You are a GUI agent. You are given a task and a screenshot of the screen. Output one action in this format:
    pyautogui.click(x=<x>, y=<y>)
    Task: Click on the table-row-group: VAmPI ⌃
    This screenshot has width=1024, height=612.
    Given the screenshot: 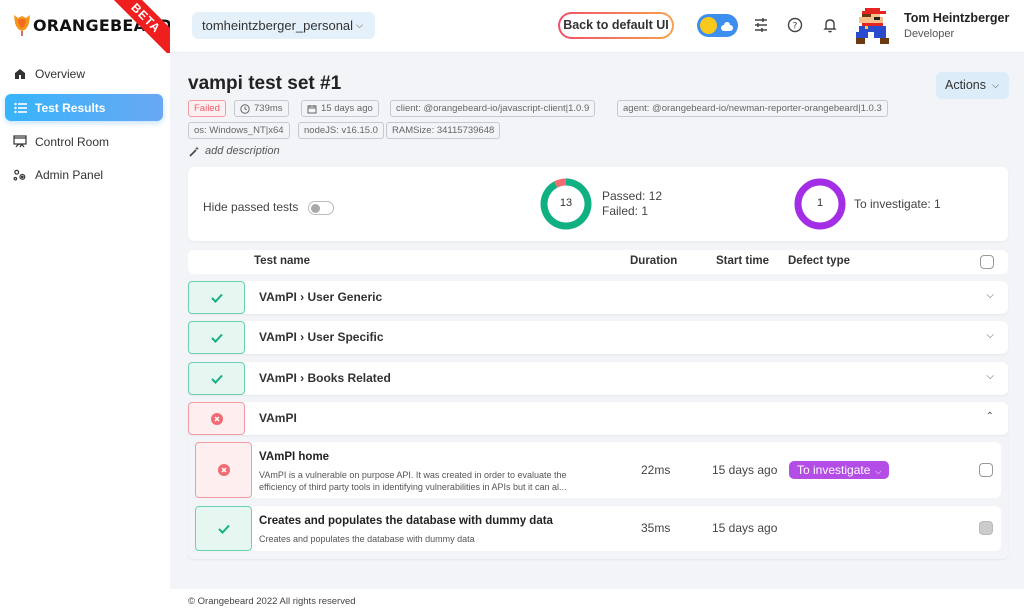 What is the action you would take?
    pyautogui.click(x=598, y=418)
    